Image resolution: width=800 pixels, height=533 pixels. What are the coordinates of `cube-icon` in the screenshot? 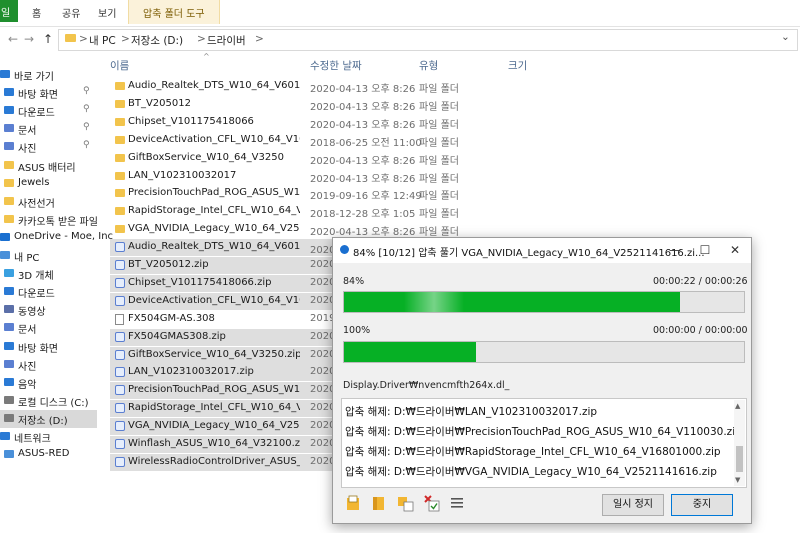 It's located at (9, 273).